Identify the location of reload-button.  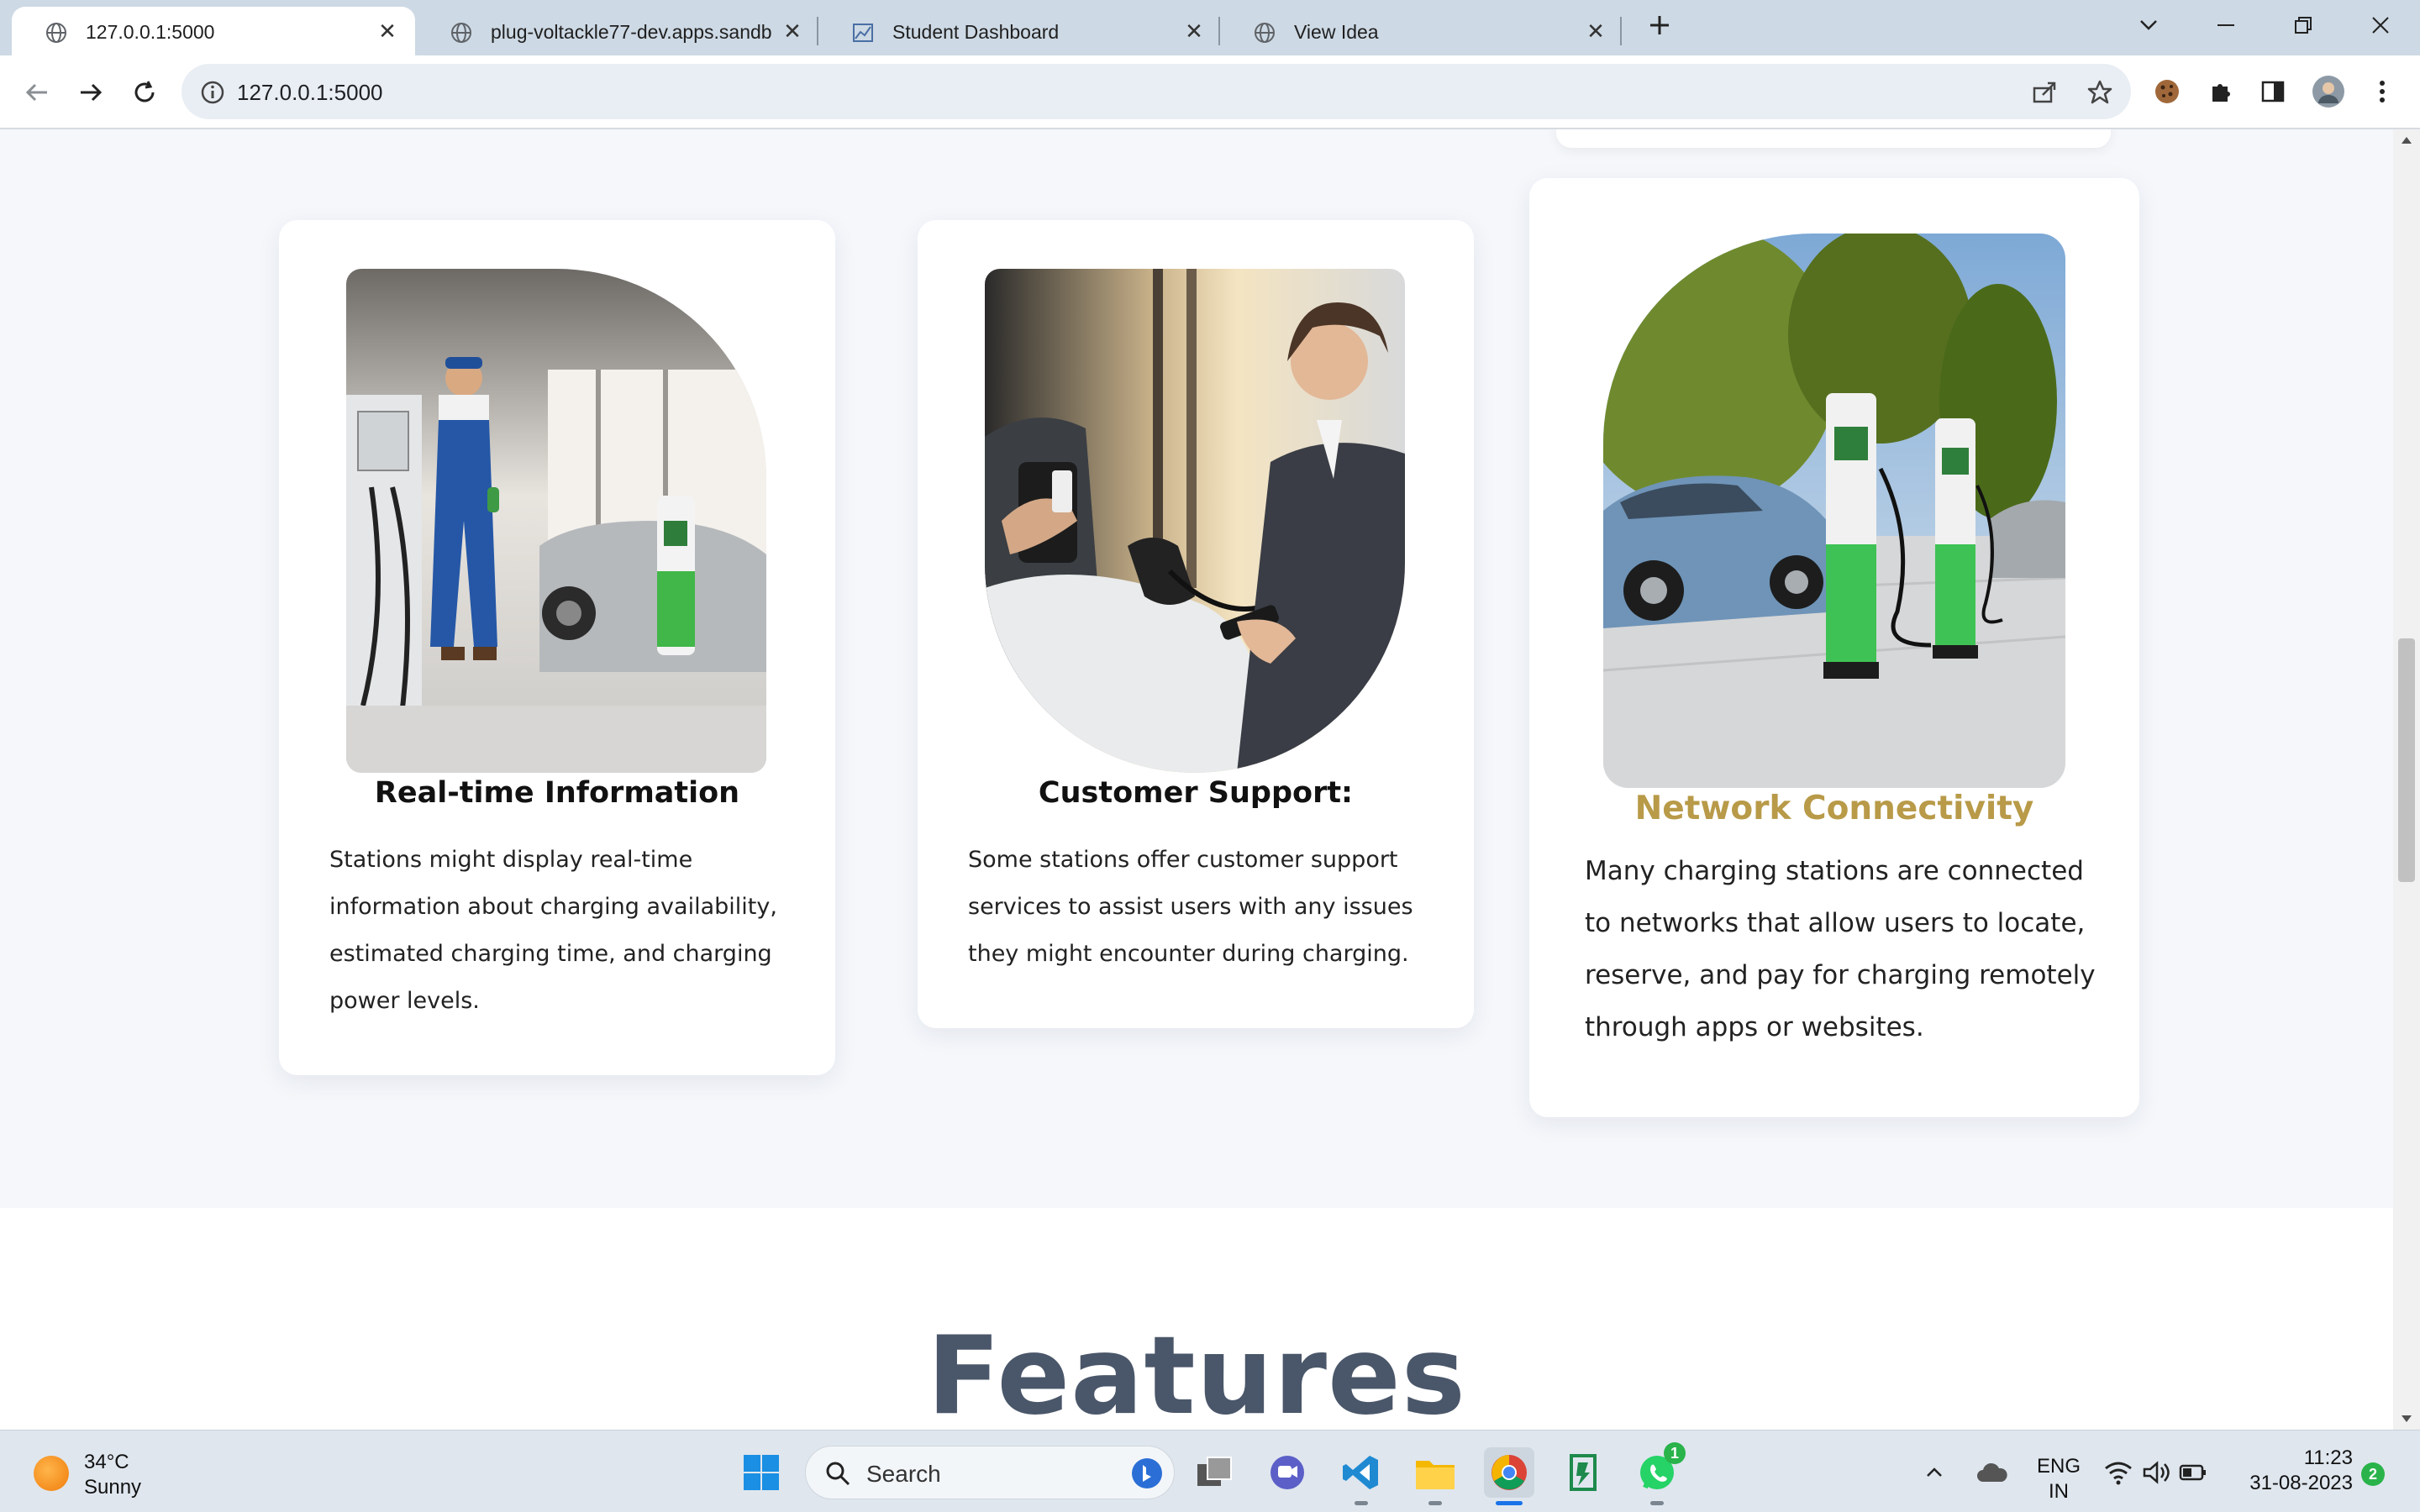
(144, 92).